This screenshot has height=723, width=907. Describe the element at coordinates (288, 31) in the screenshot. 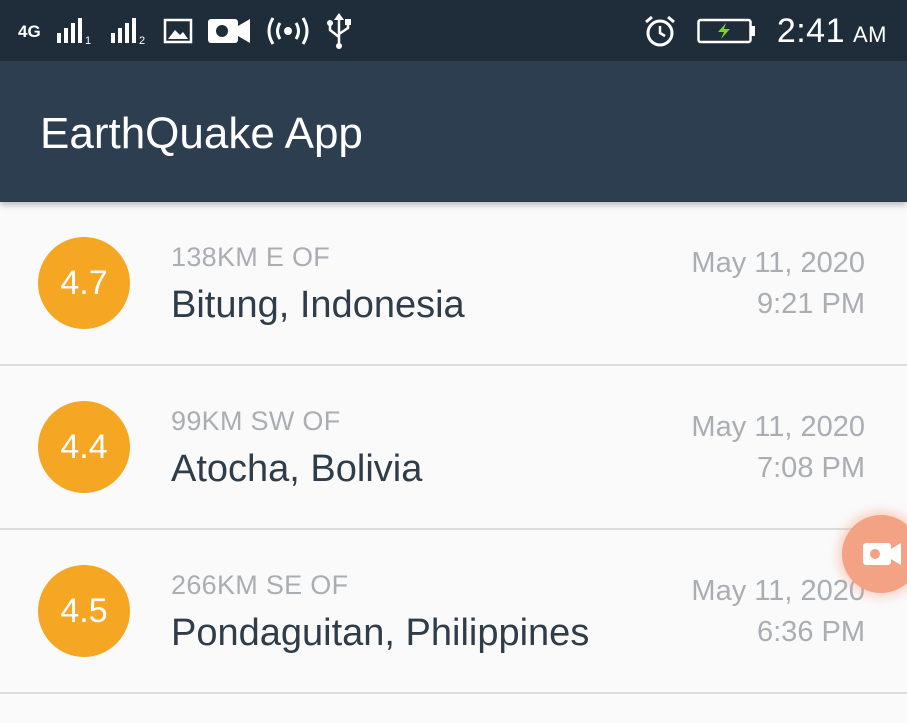

I see `hotspot-icon` at that location.